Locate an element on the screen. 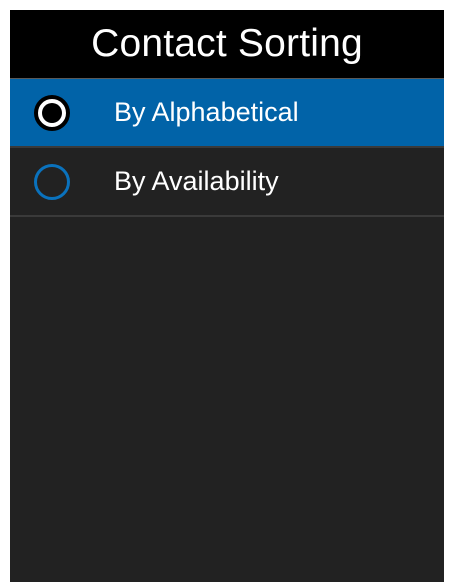 The height and width of the screenshot is (582, 454). sort-option-alphabetical: By Alphabetical is located at coordinates (227, 113).